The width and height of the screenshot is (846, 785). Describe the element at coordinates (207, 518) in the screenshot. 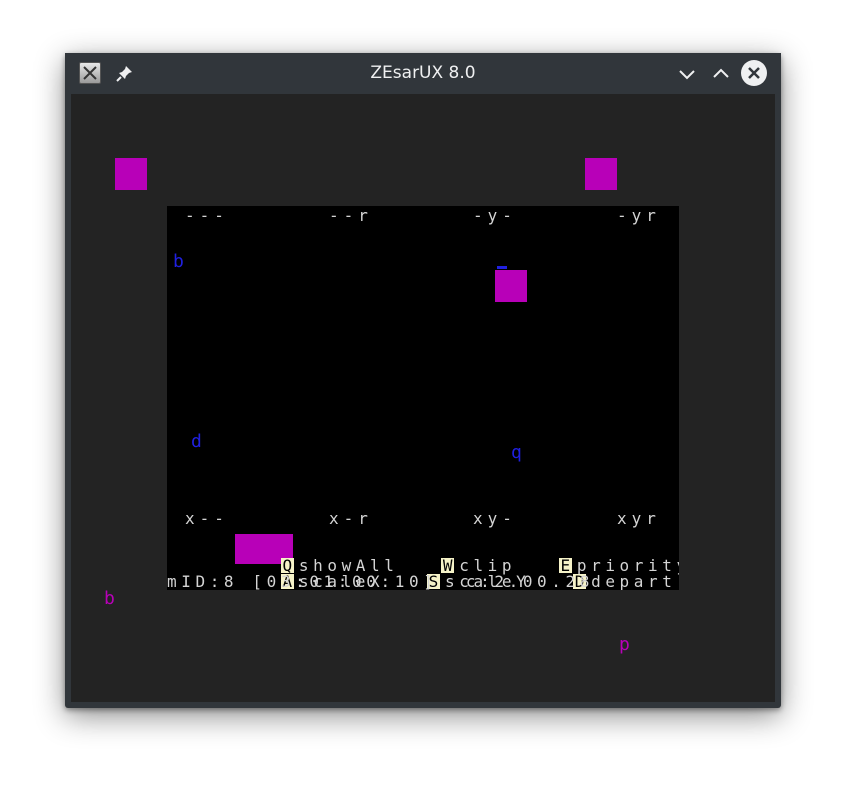

I see `label-bot-left: x--` at that location.